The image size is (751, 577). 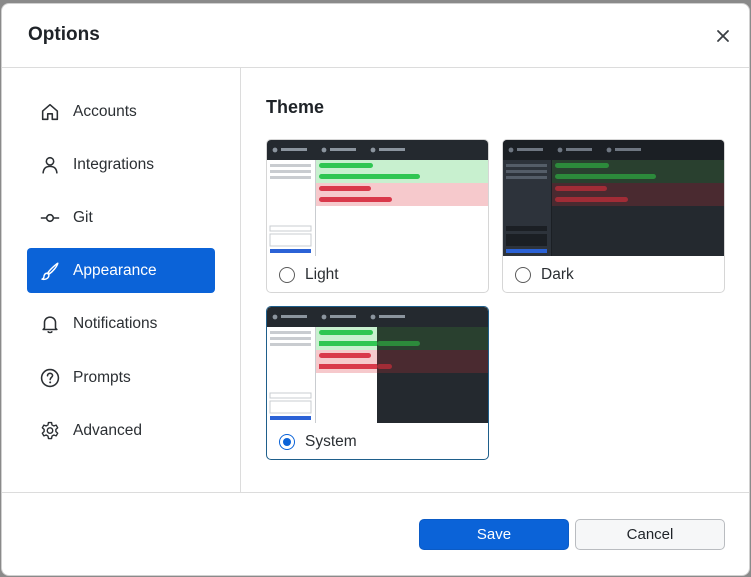 I want to click on sidebar-item-appearance: Appearance, so click(x=121, y=270).